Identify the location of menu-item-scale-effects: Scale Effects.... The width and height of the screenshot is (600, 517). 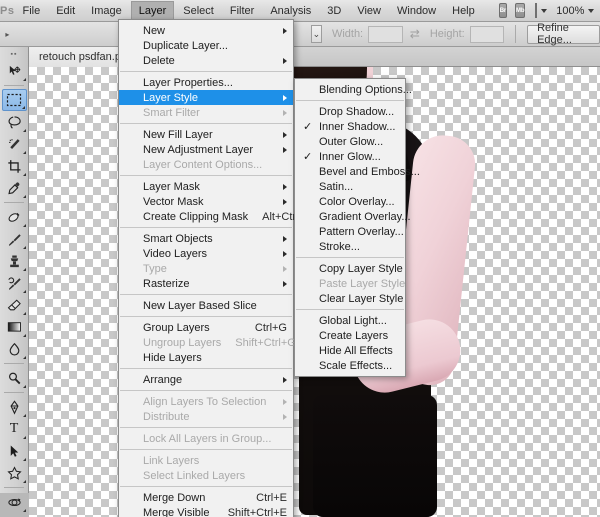
(350, 365).